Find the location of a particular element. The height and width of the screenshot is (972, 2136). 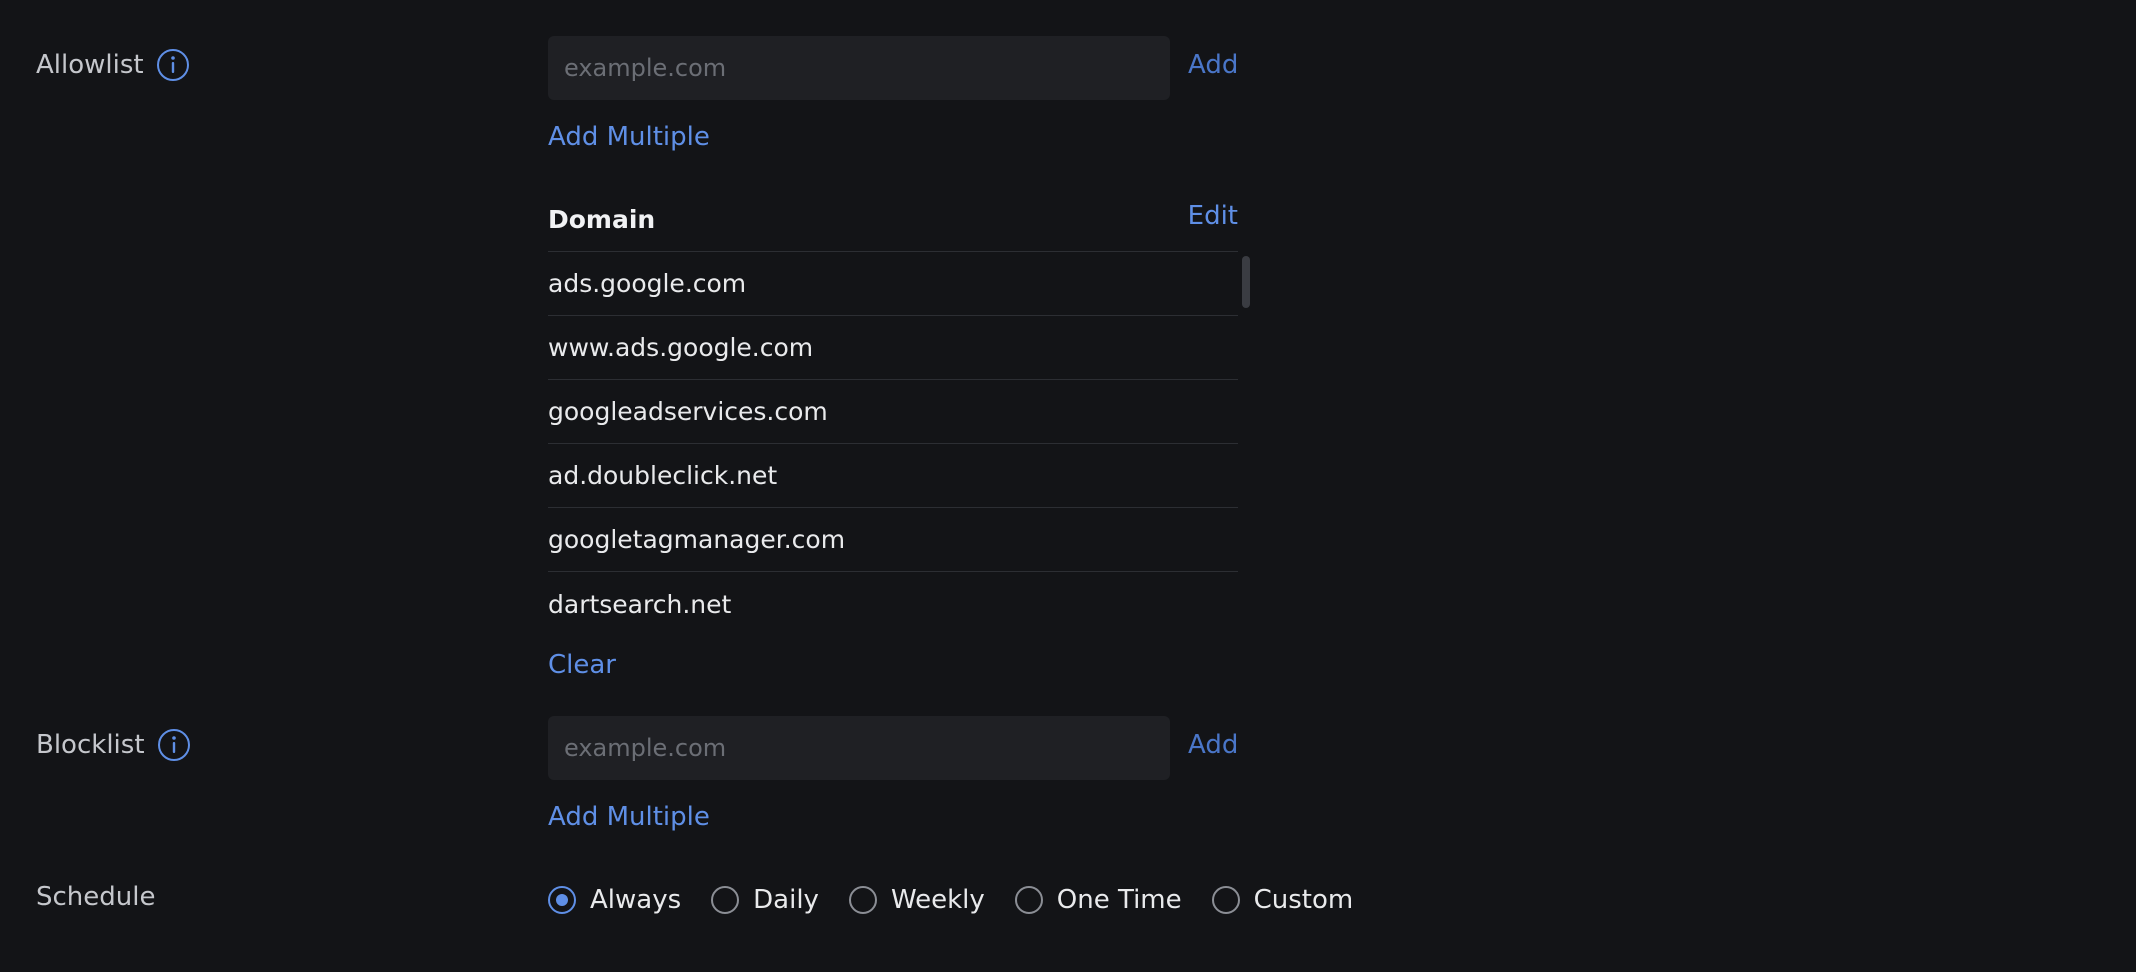

schedule-option-weekly: Weekly is located at coordinates (916, 900).